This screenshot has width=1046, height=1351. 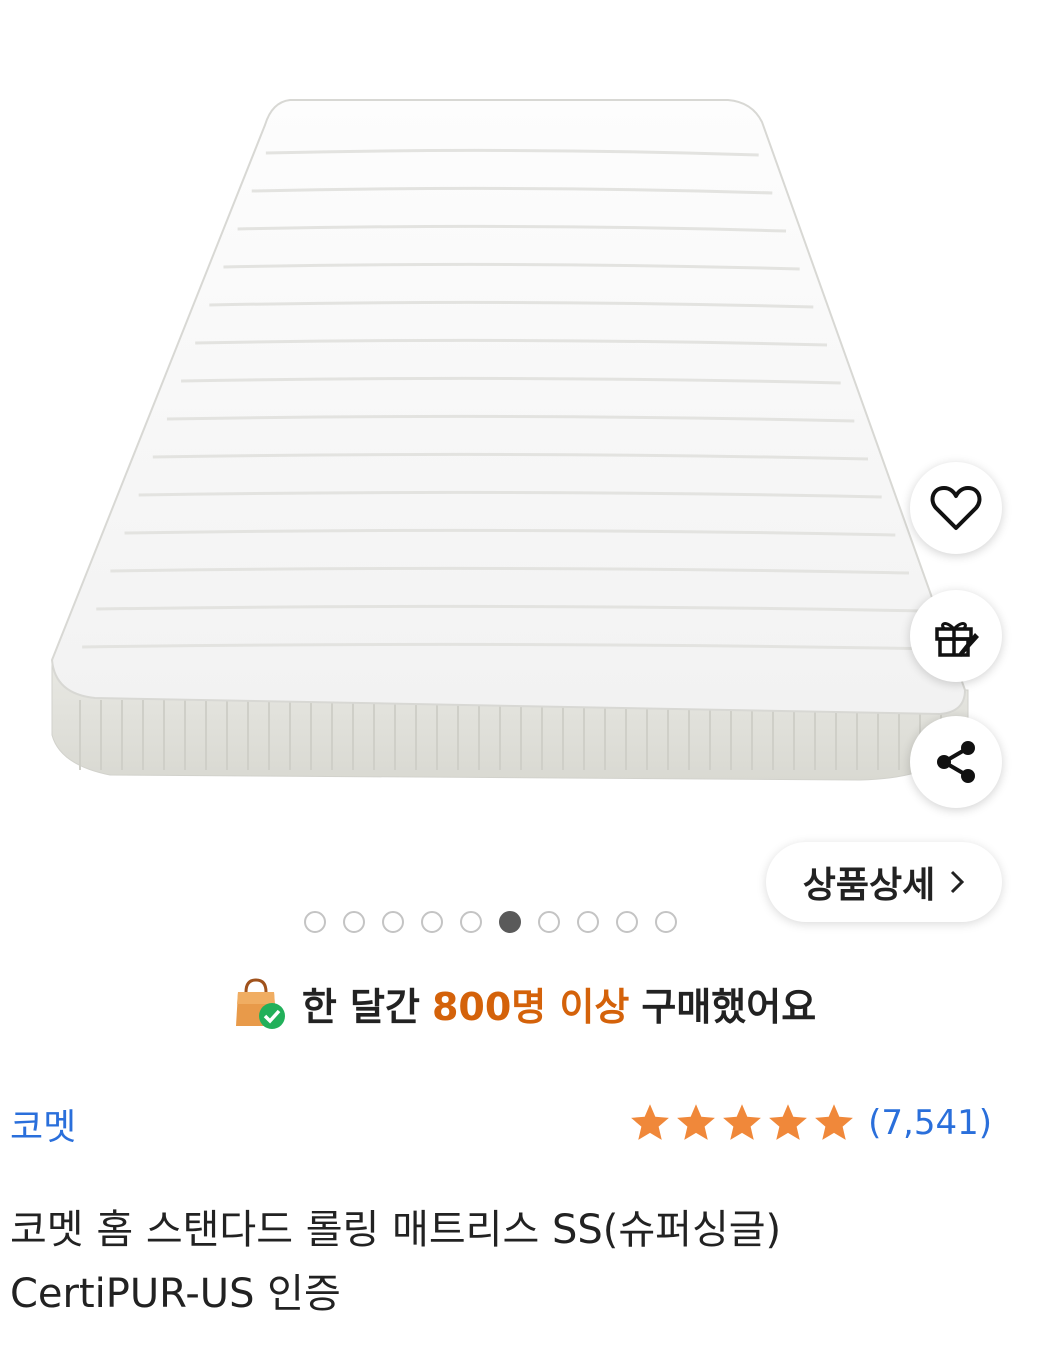 I want to click on product-detail-button: 상품상세, so click(x=884, y=882).